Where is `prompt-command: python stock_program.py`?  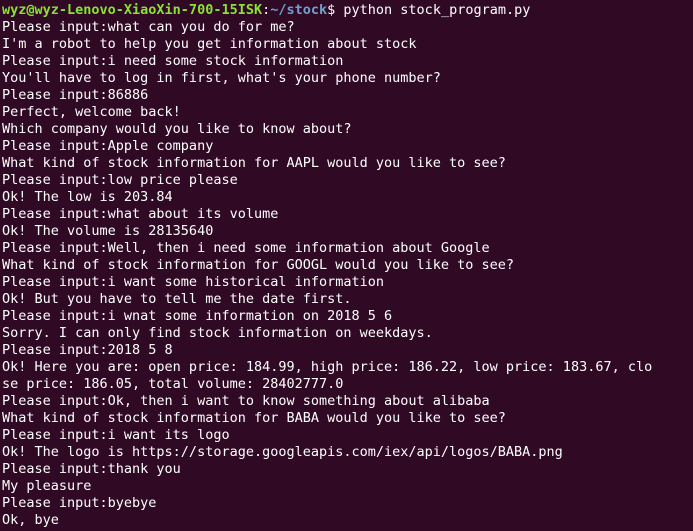 prompt-command: python stock_program.py is located at coordinates (433, 10).